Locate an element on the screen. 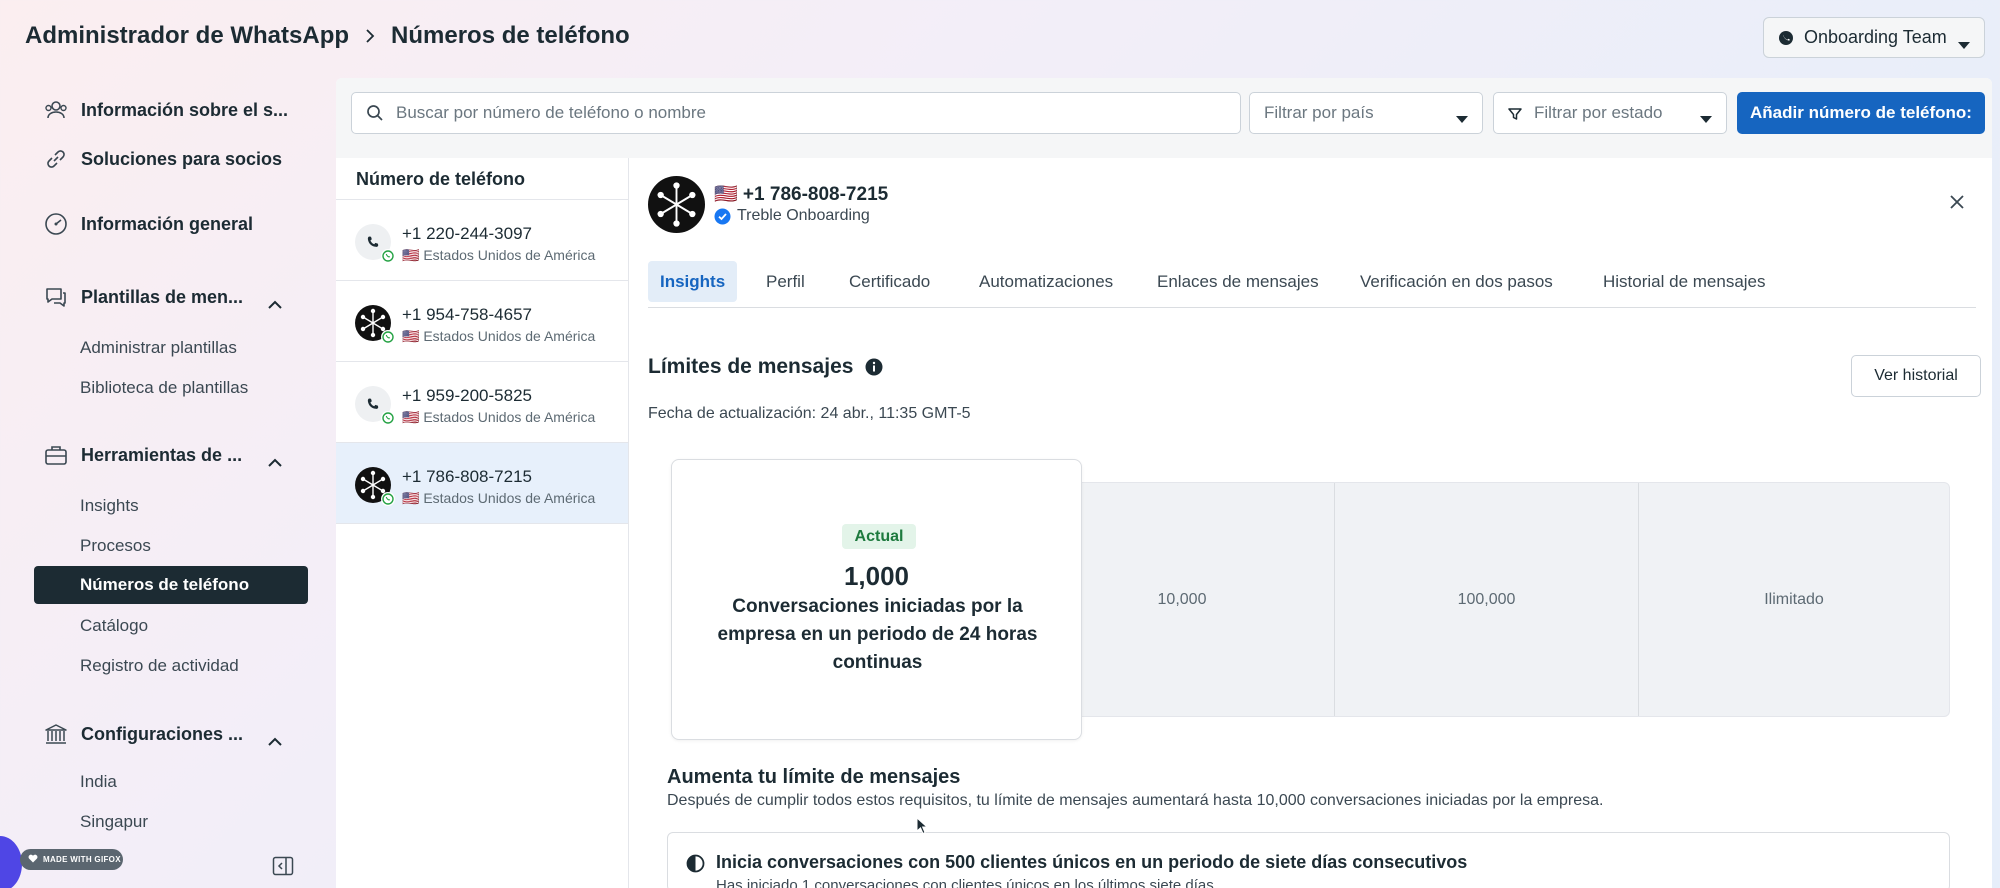 The width and height of the screenshot is (2000, 888). link-icon is located at coordinates (56, 159).